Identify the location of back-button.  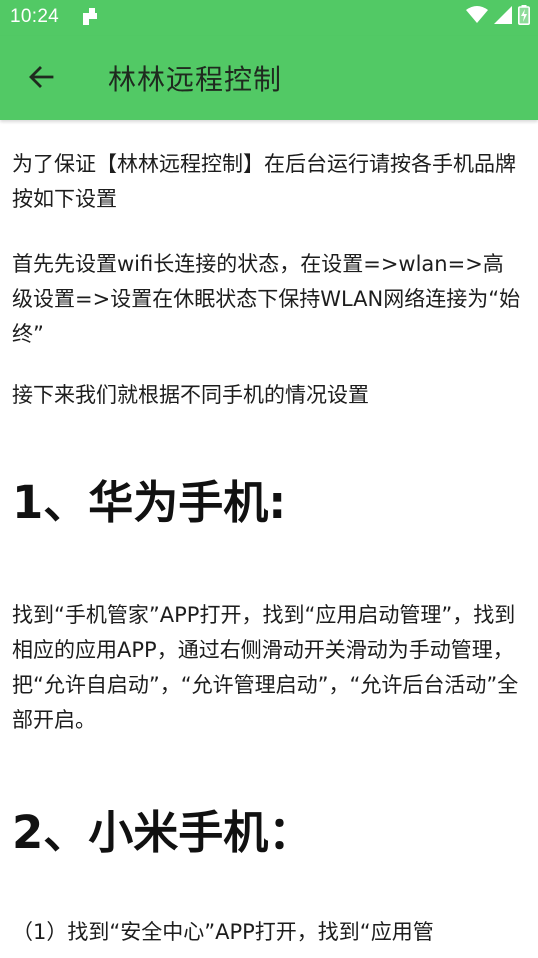
(41, 79).